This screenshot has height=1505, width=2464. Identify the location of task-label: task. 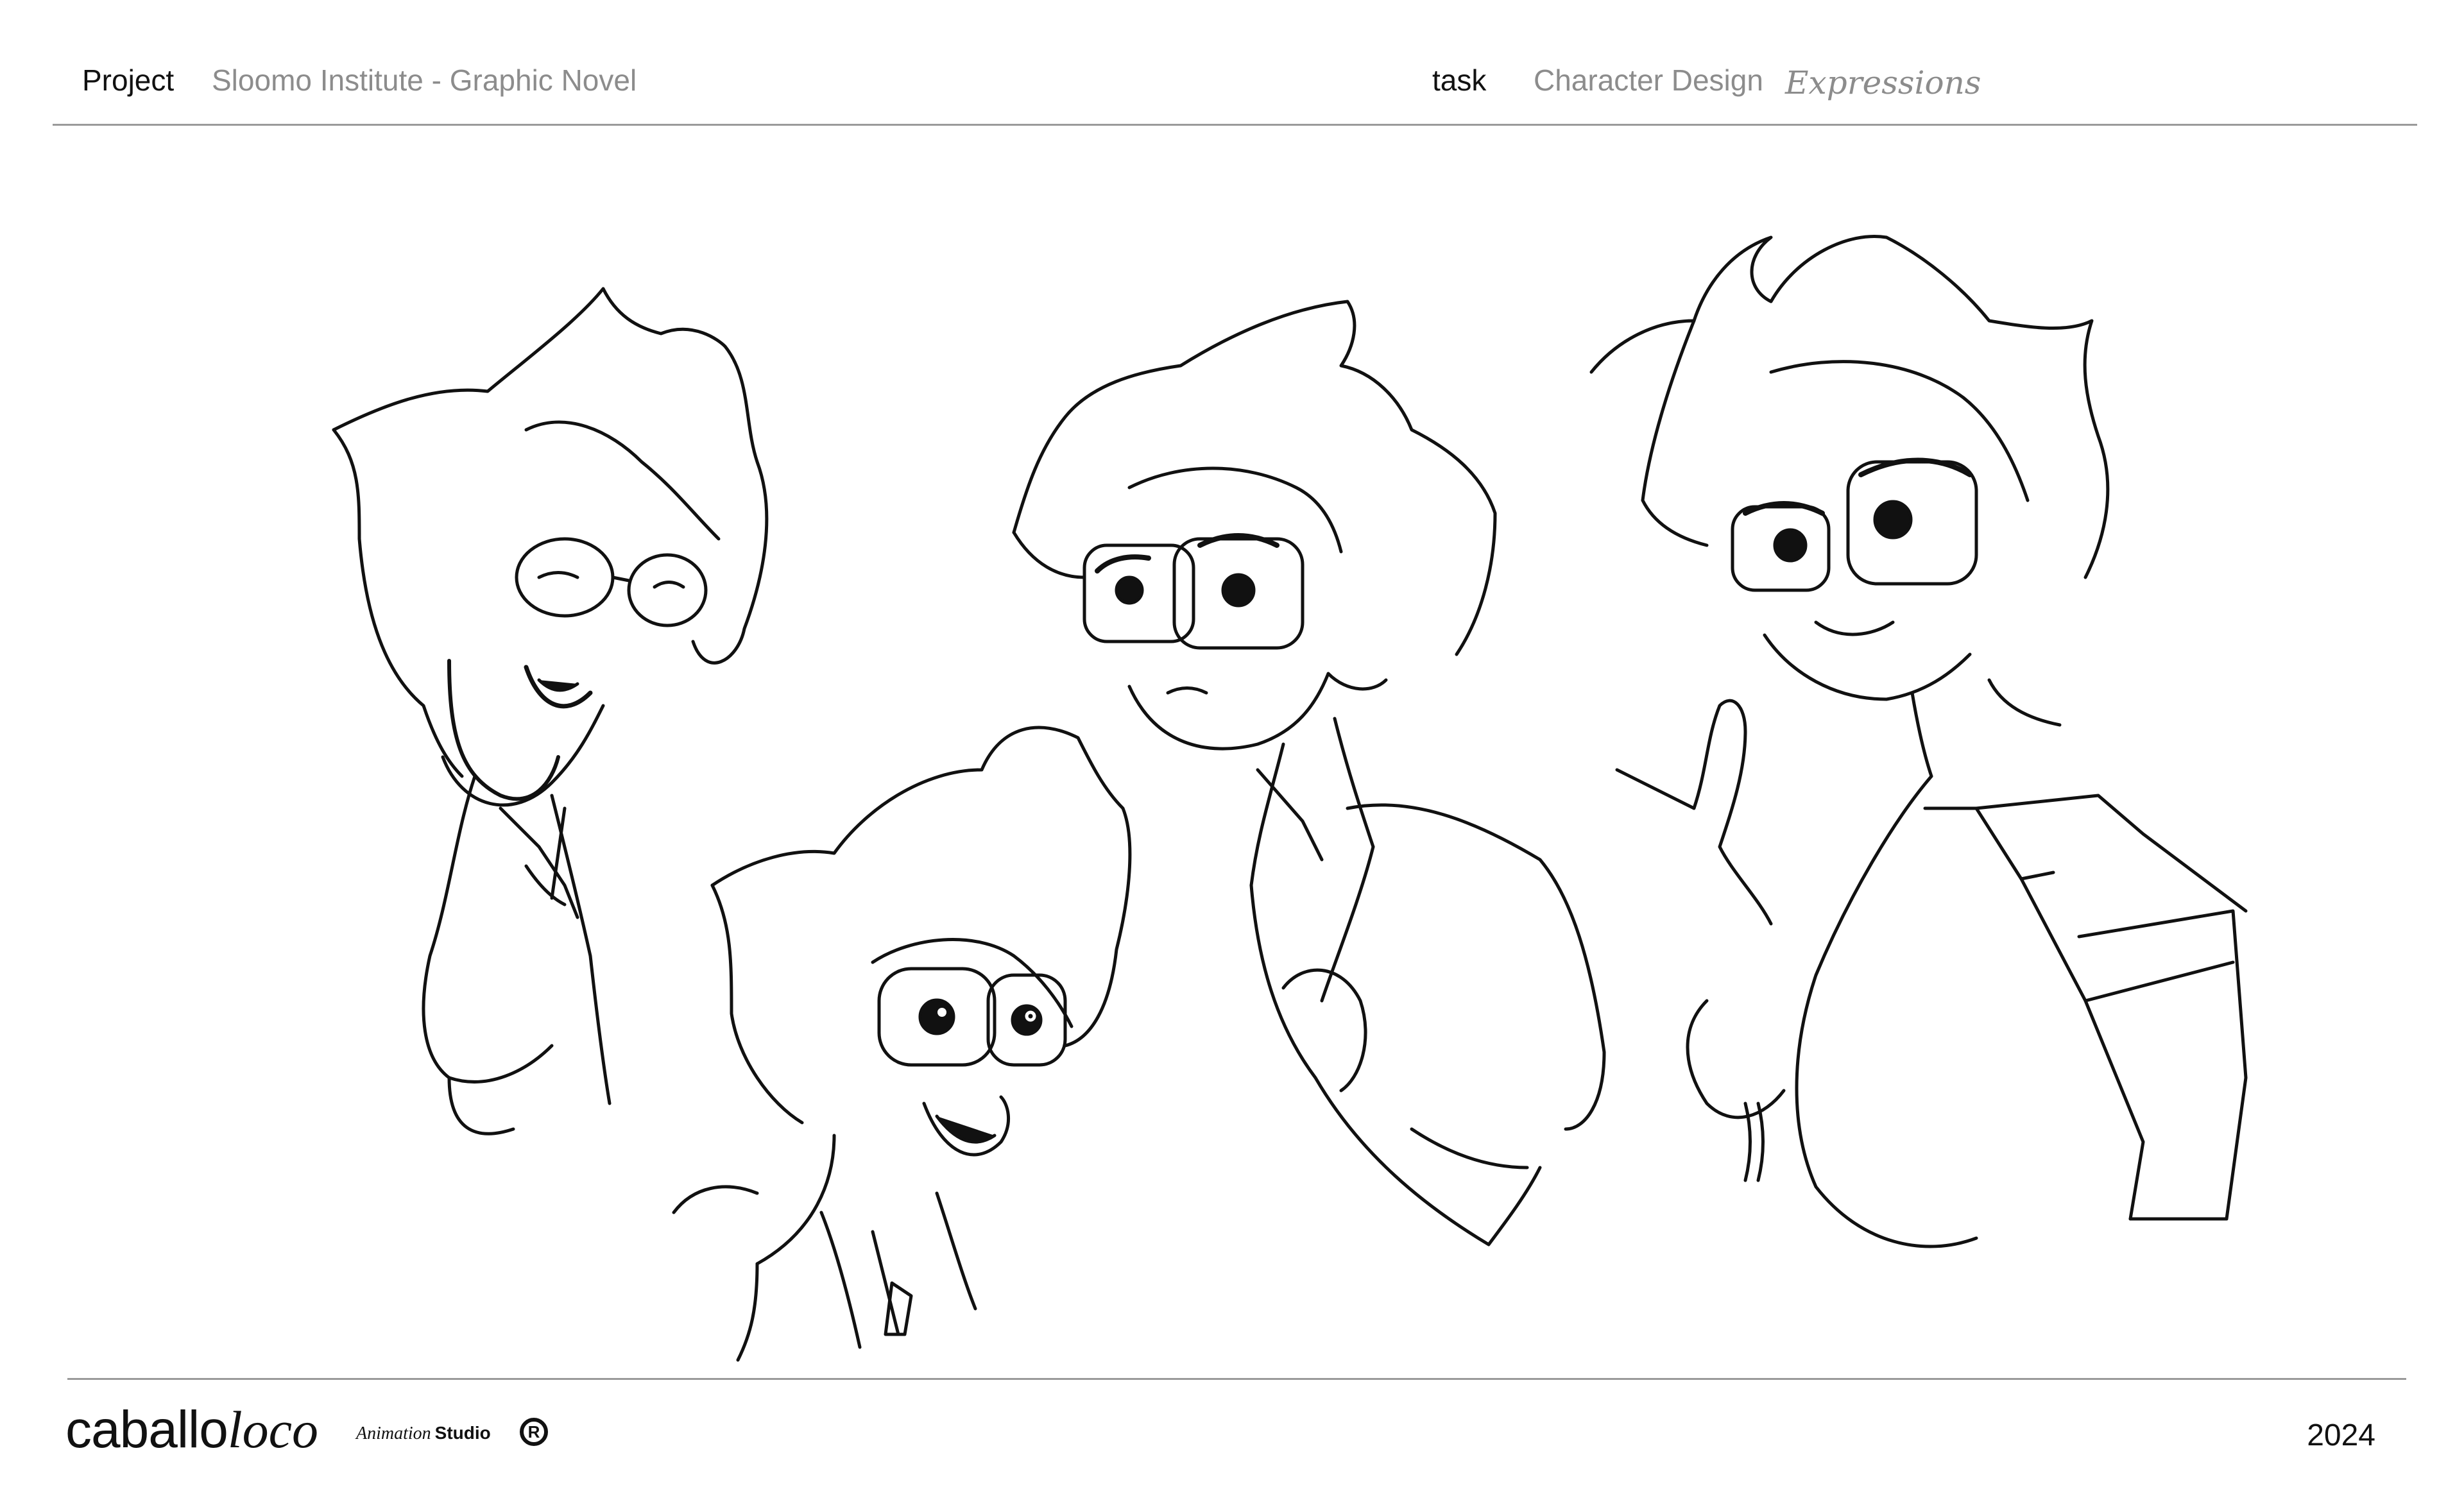
(1459, 80).